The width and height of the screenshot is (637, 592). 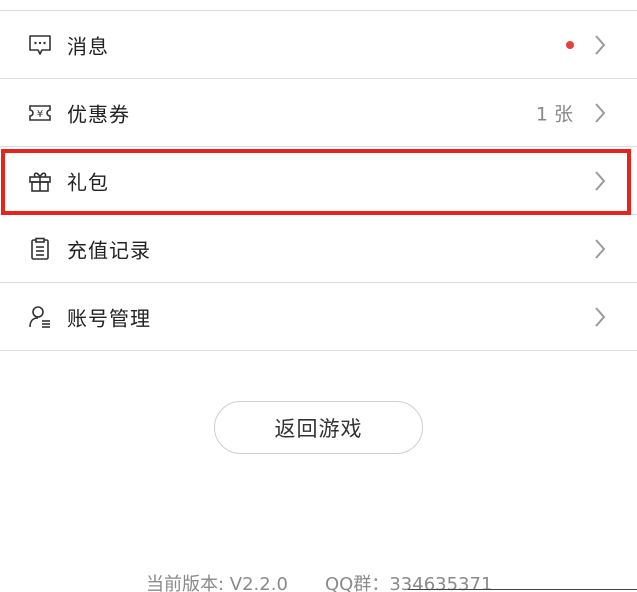 I want to click on menu-item-label: 充值记录, so click(x=109, y=250).